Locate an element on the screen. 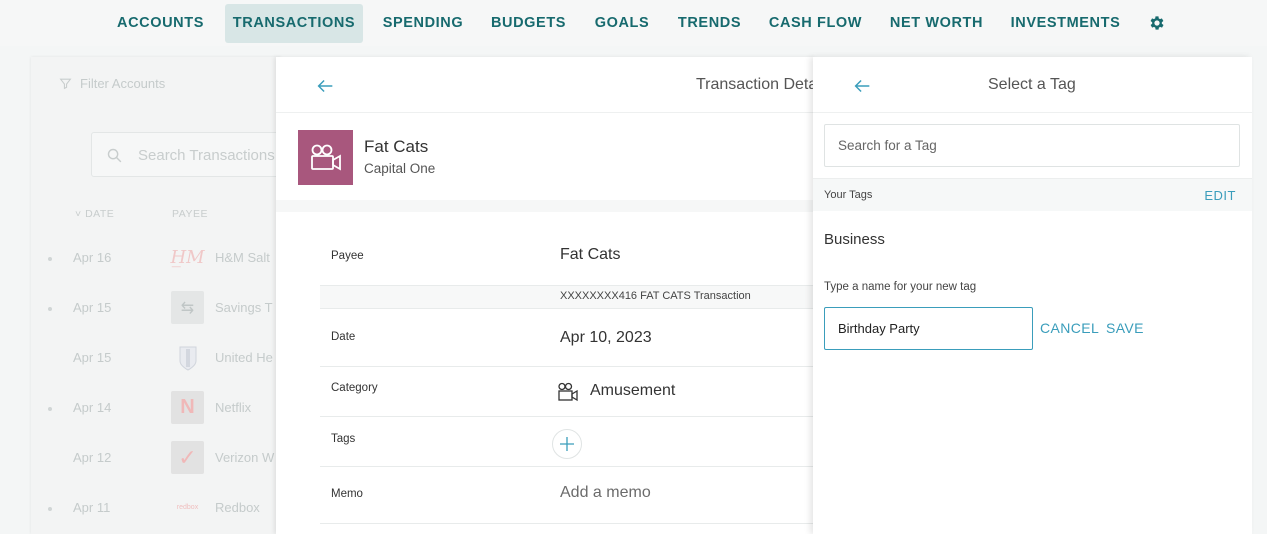 The height and width of the screenshot is (534, 1267). shield-icon is located at coordinates (187, 357).